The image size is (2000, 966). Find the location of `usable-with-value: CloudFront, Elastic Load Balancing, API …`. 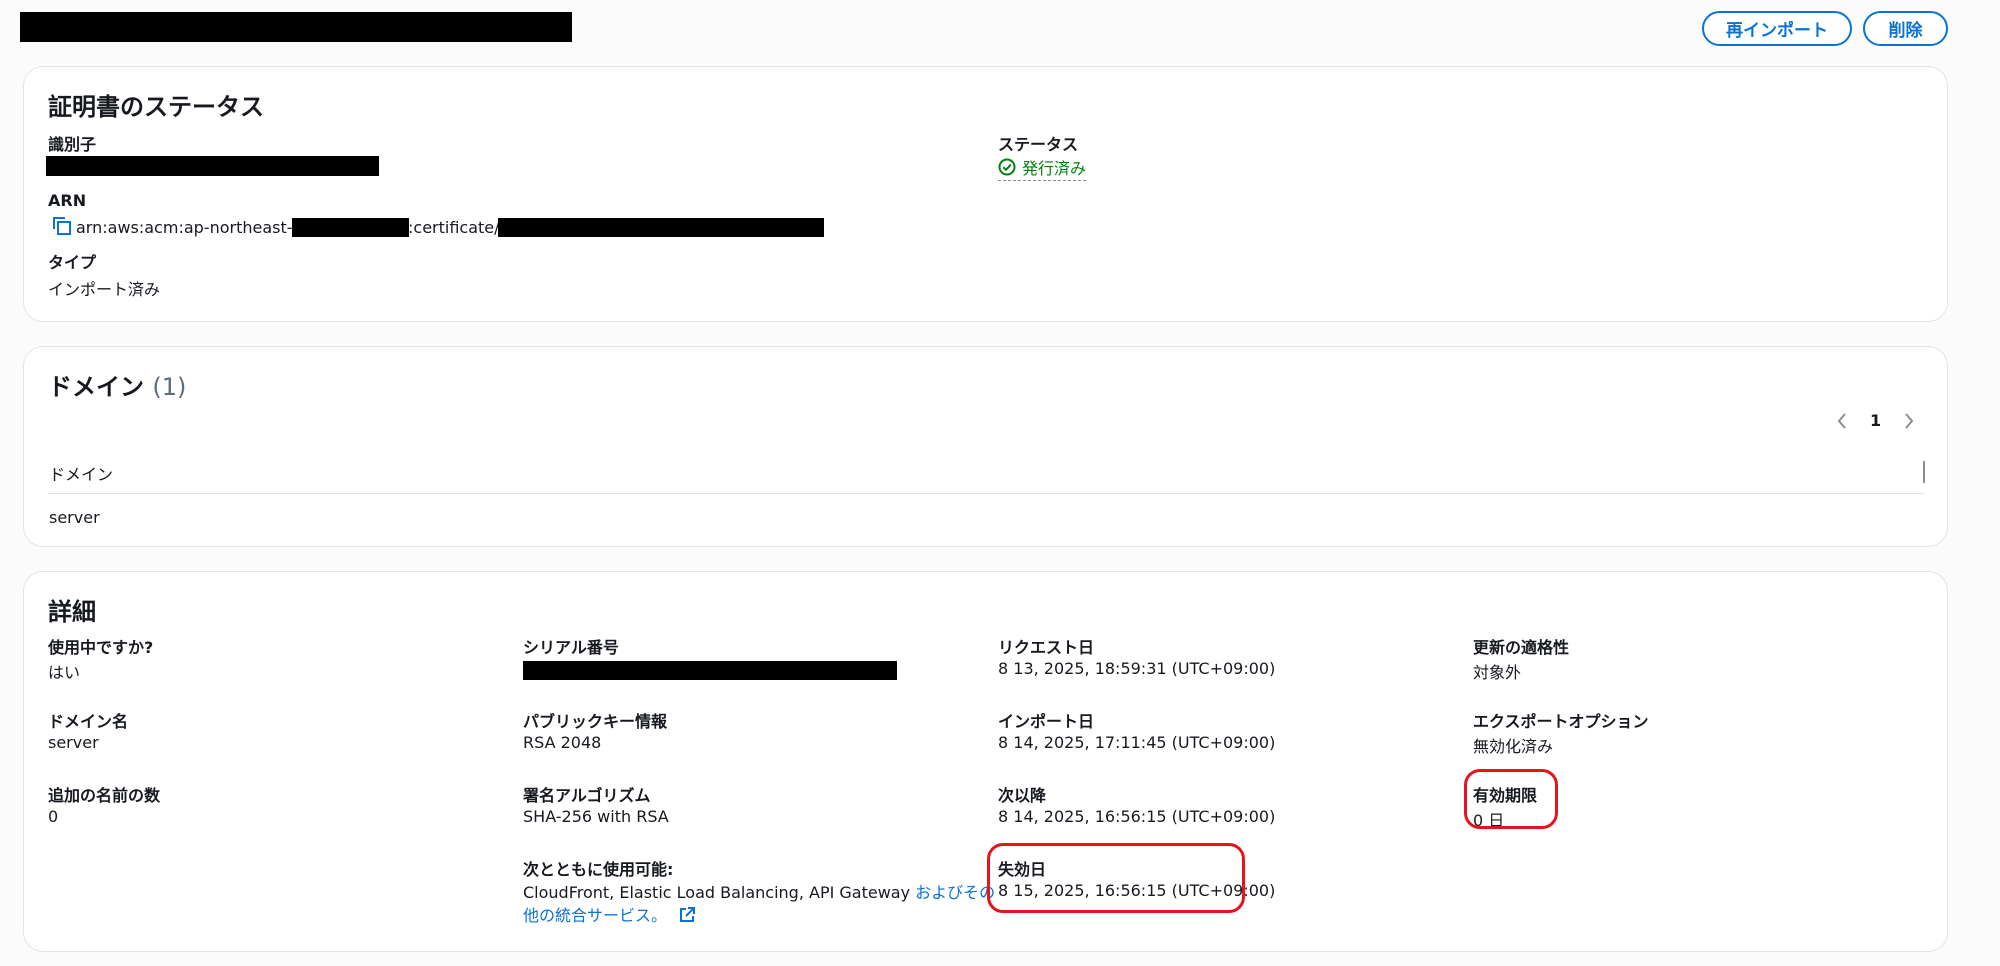

usable-with-value: CloudFront, Elastic Load Balancing, API … is located at coordinates (759, 904).